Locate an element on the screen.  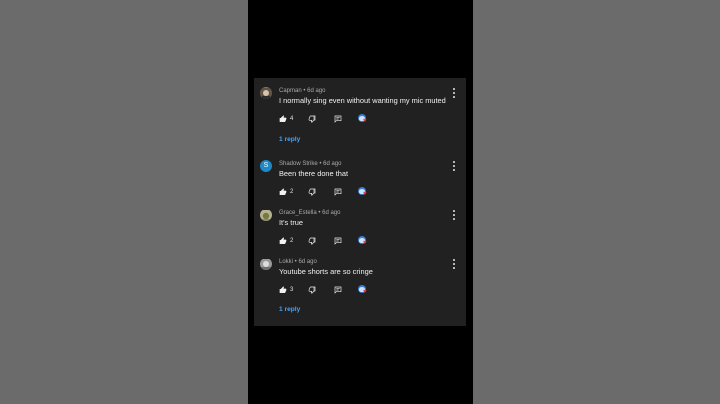
author-name: Lokki is located at coordinates (286, 262).